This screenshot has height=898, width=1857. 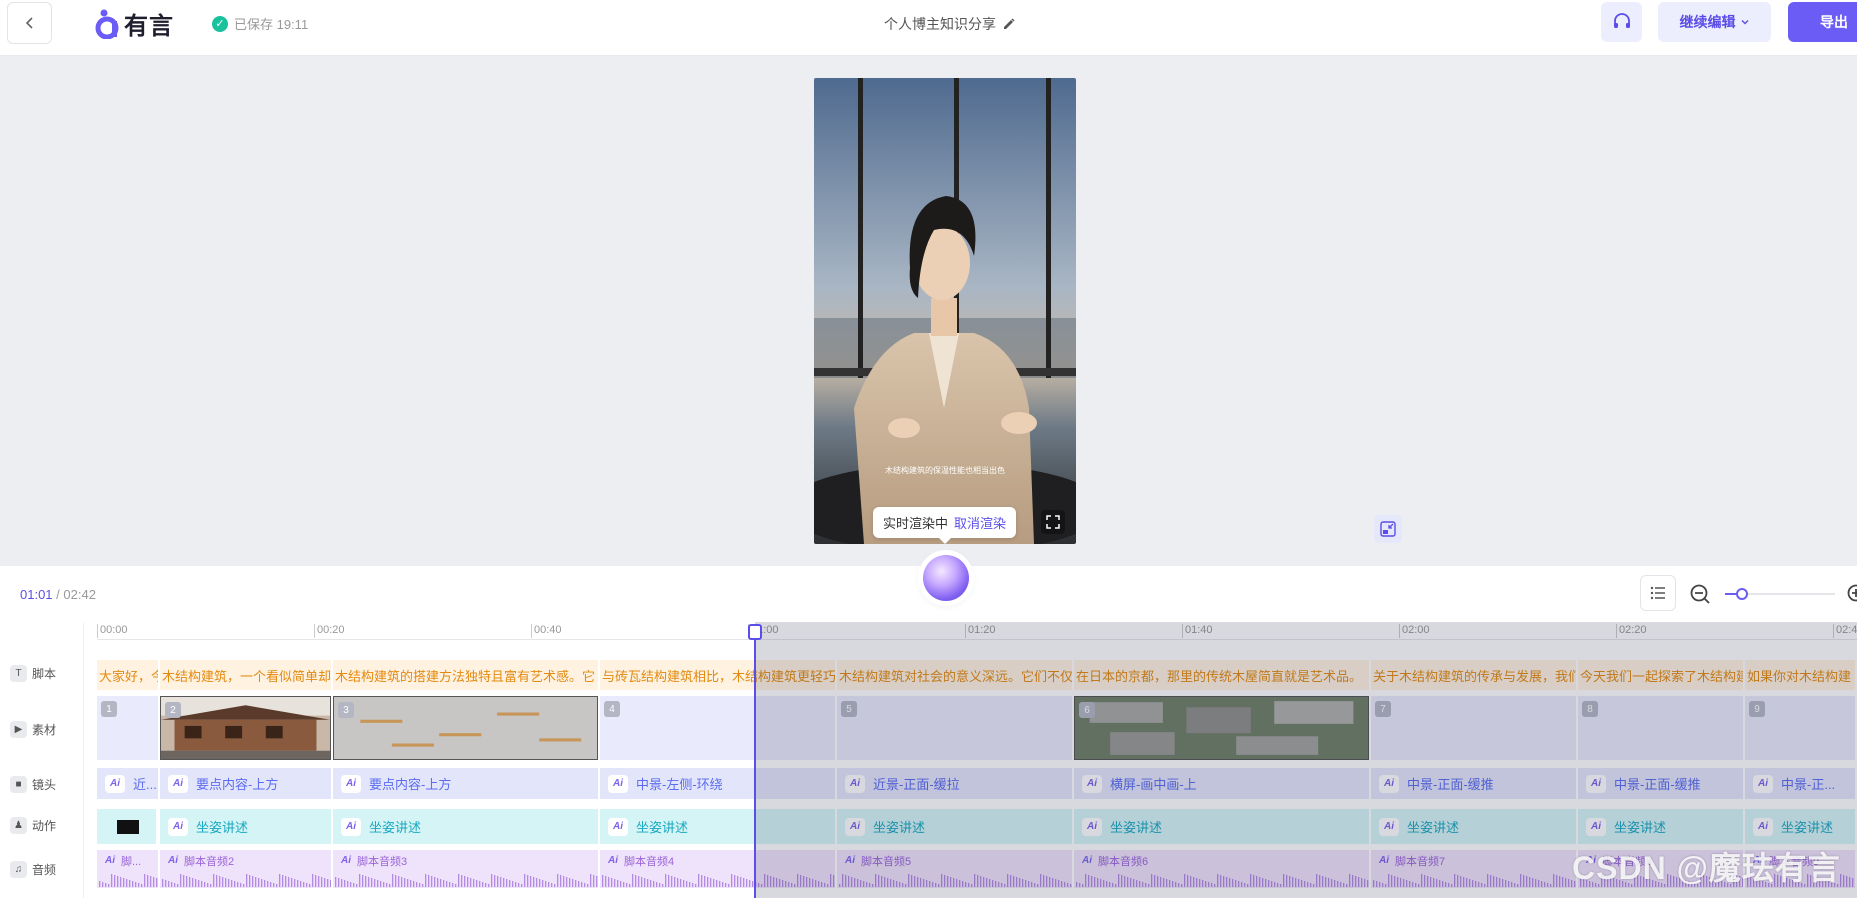 What do you see at coordinates (945, 311) in the screenshot?
I see `video-preview: 木结构建筑的保温性能也相当出色` at bounding box center [945, 311].